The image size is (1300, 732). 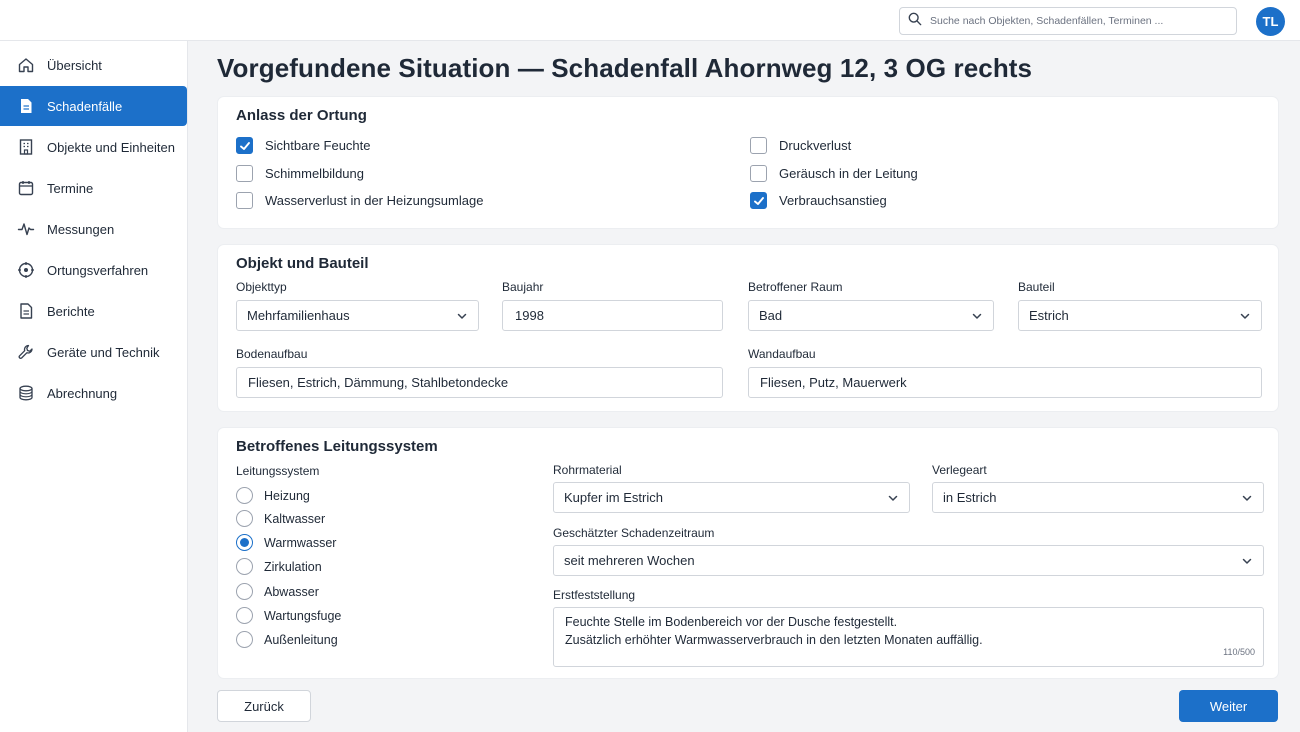 What do you see at coordinates (815, 145) in the screenshot?
I see `checkbox-label: Druckverlust` at bounding box center [815, 145].